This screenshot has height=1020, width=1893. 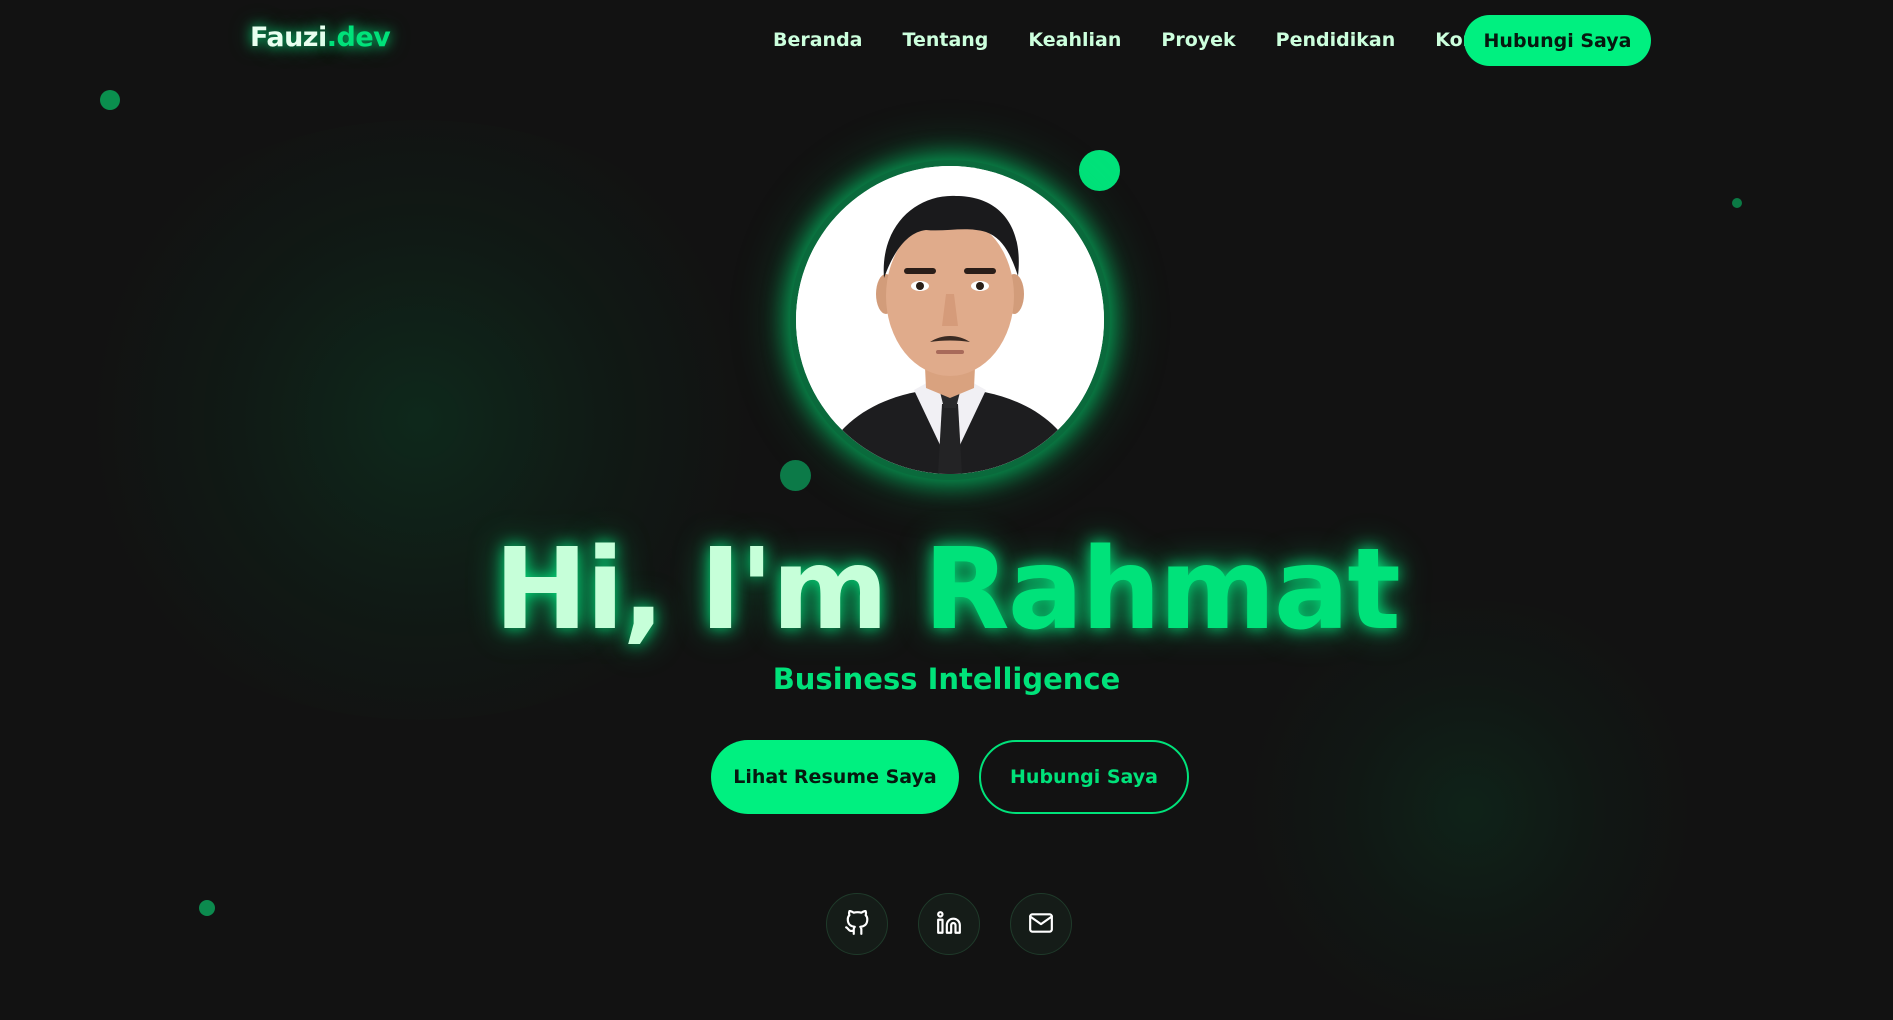 I want to click on logo-main-text: Fauzi, so click(x=288, y=37).